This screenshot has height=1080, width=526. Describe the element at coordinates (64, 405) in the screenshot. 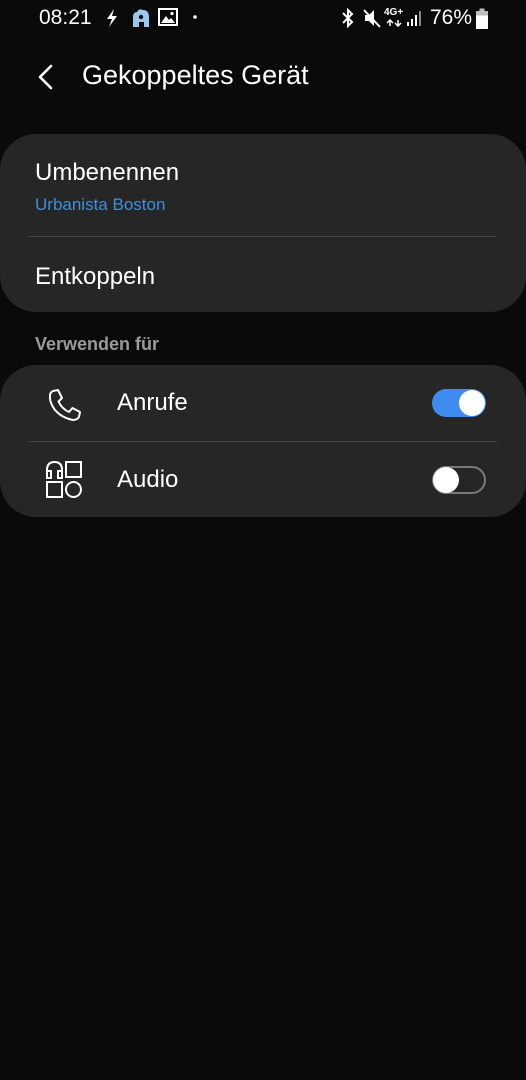

I see `phone-icon` at that location.